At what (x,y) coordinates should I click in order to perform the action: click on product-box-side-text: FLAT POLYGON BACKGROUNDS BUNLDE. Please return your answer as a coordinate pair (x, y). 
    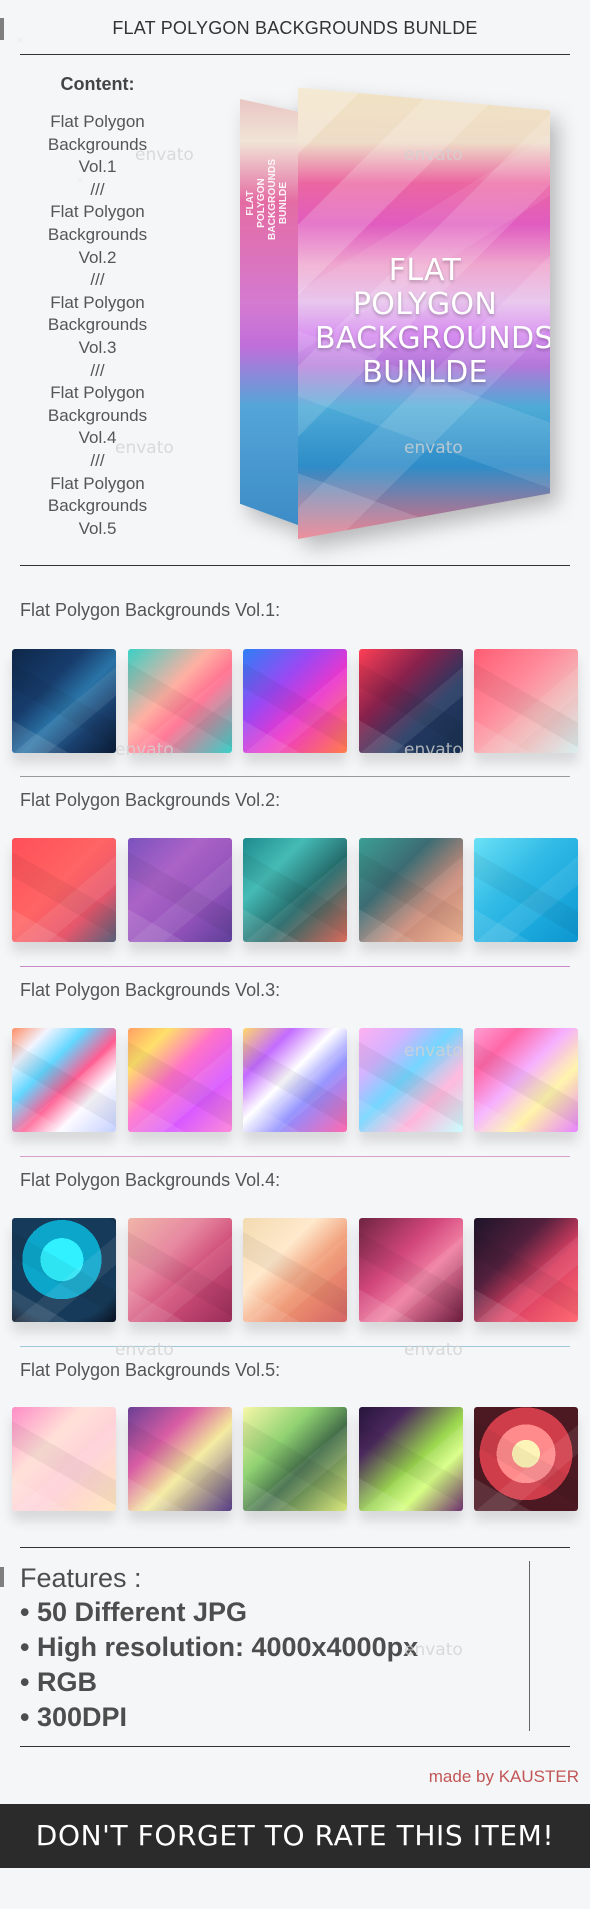
    Looking at the image, I should click on (267, 199).